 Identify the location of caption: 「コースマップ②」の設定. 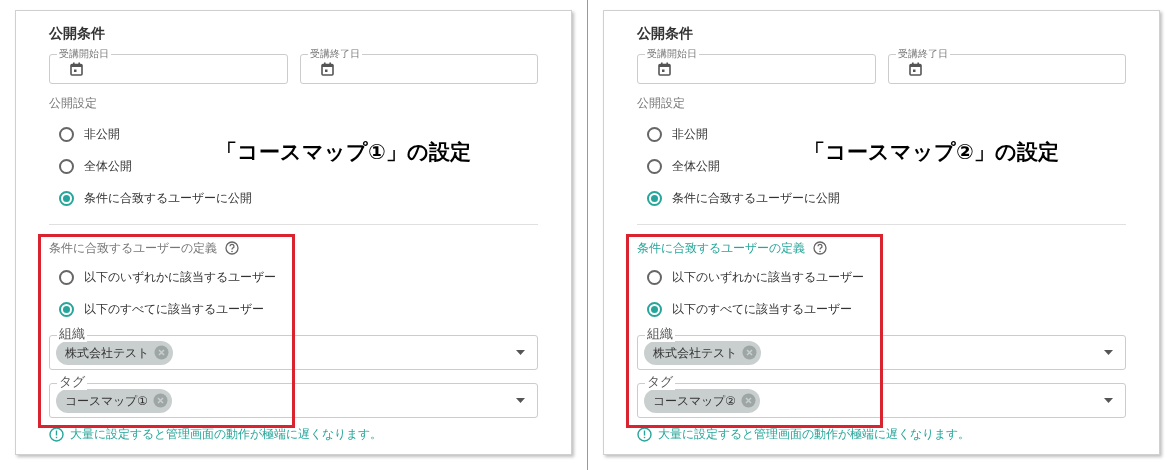
(931, 152).